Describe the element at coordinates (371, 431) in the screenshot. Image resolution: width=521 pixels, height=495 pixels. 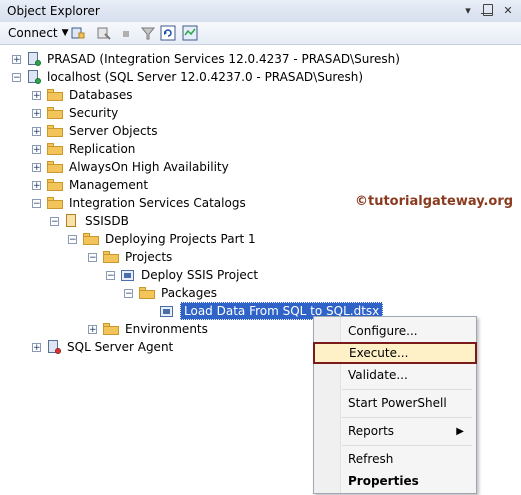
I see `menu-item-label: Reports` at that location.